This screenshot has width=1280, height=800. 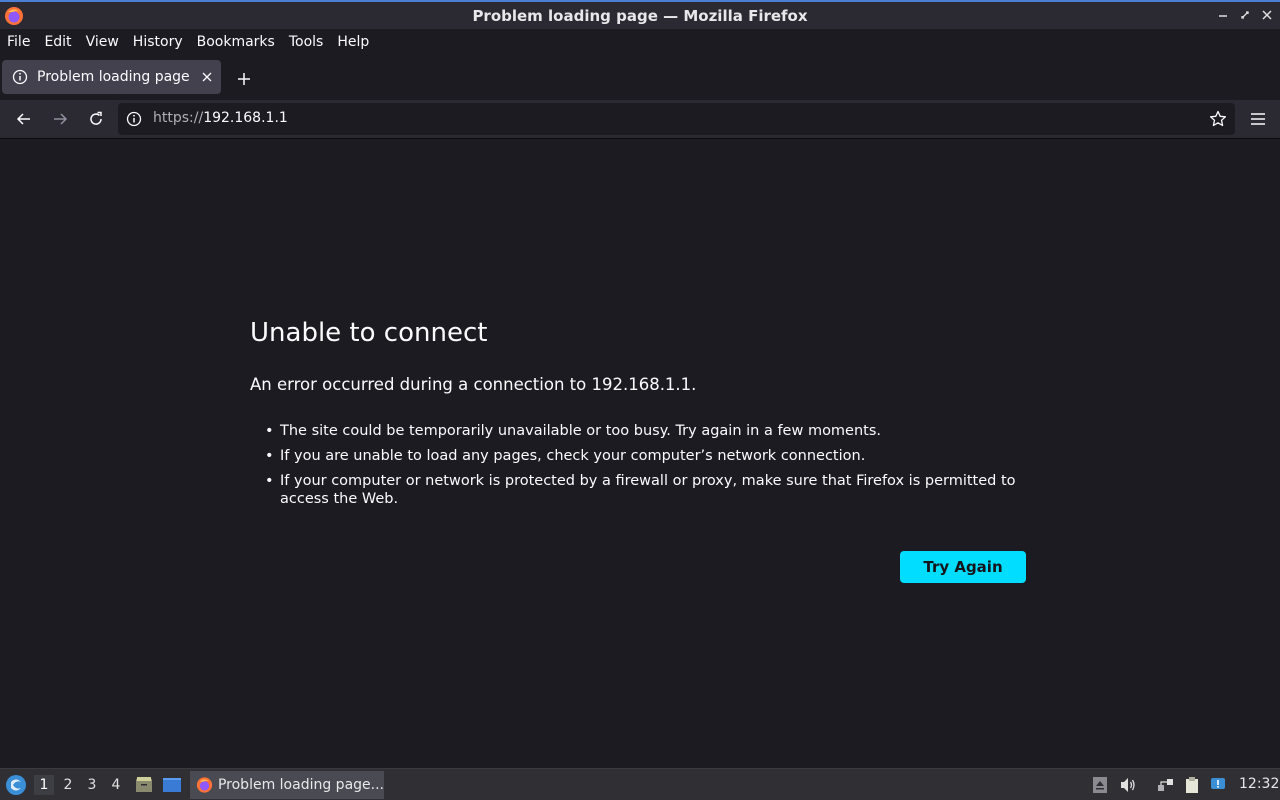 What do you see at coordinates (20, 77) in the screenshot?
I see `info-icon` at bounding box center [20, 77].